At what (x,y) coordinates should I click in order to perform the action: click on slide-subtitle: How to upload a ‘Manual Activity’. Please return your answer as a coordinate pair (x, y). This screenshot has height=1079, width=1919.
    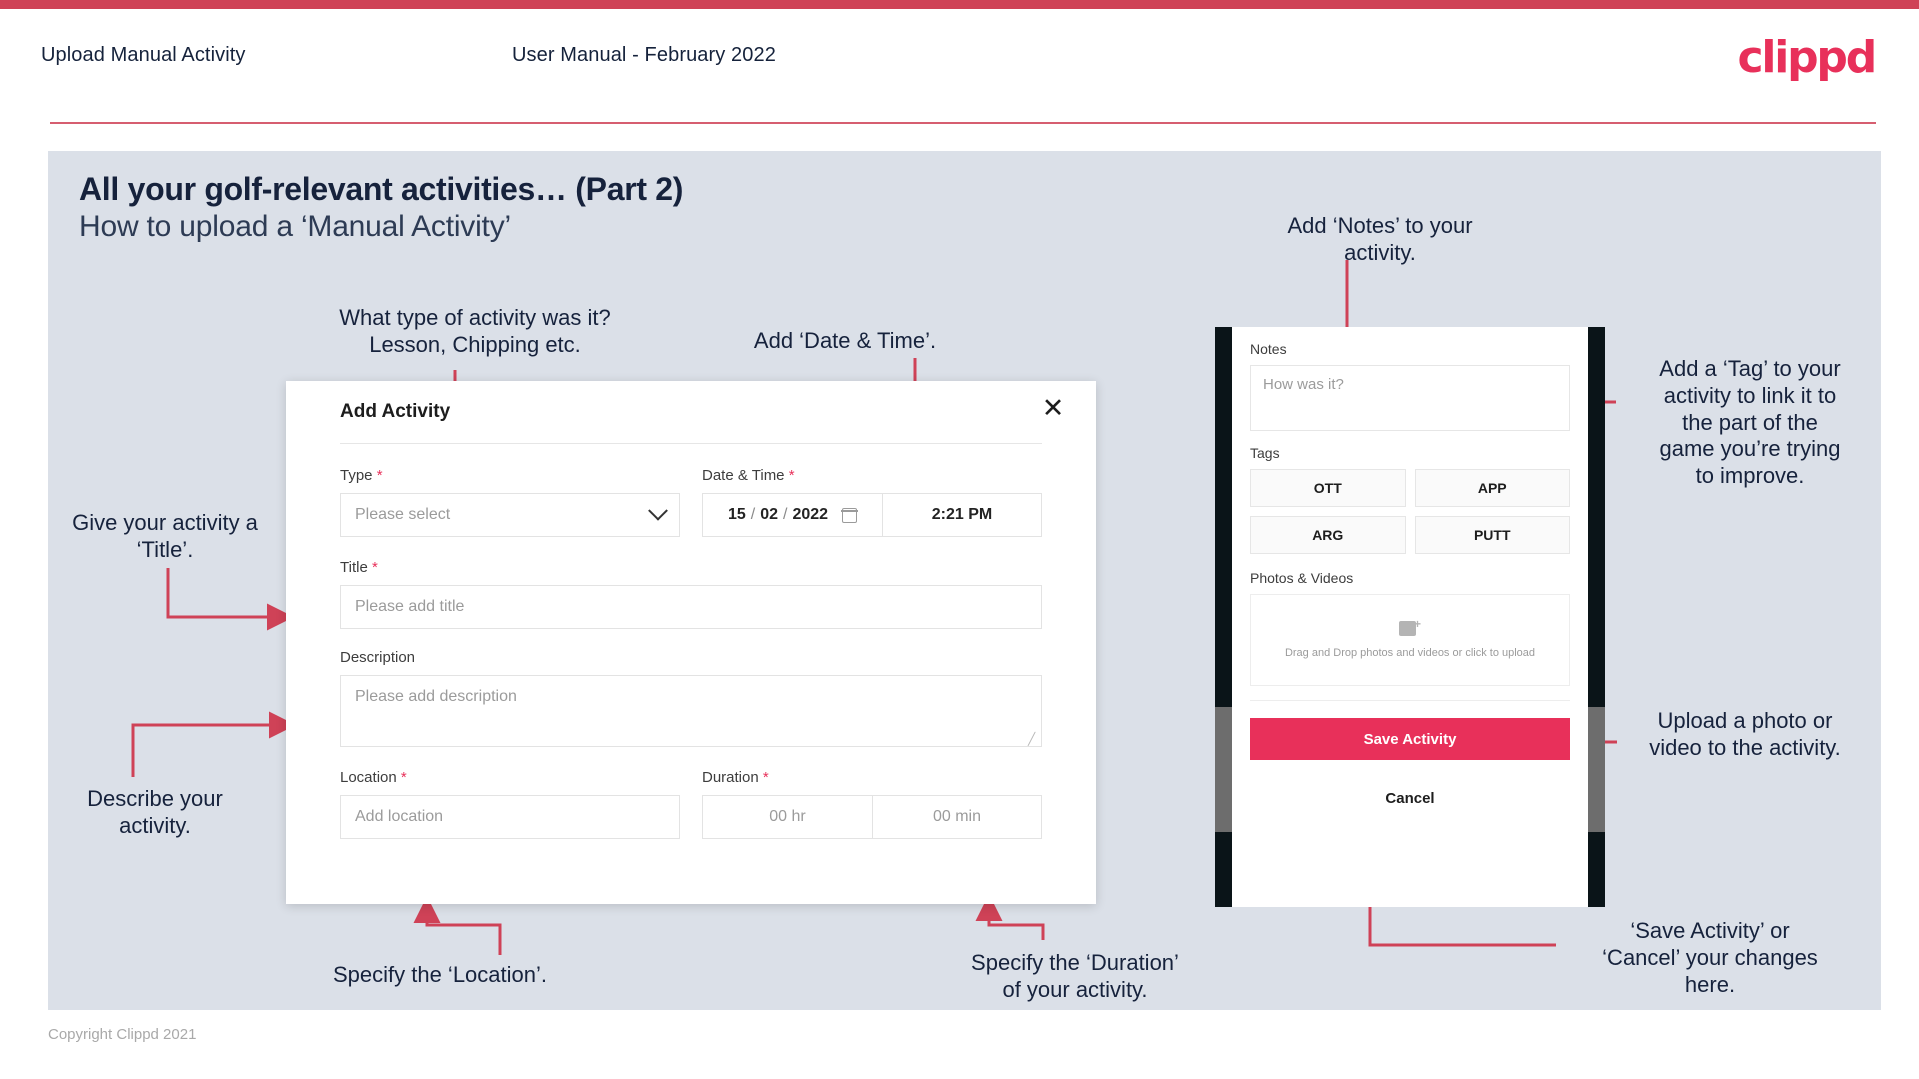
    Looking at the image, I should click on (295, 226).